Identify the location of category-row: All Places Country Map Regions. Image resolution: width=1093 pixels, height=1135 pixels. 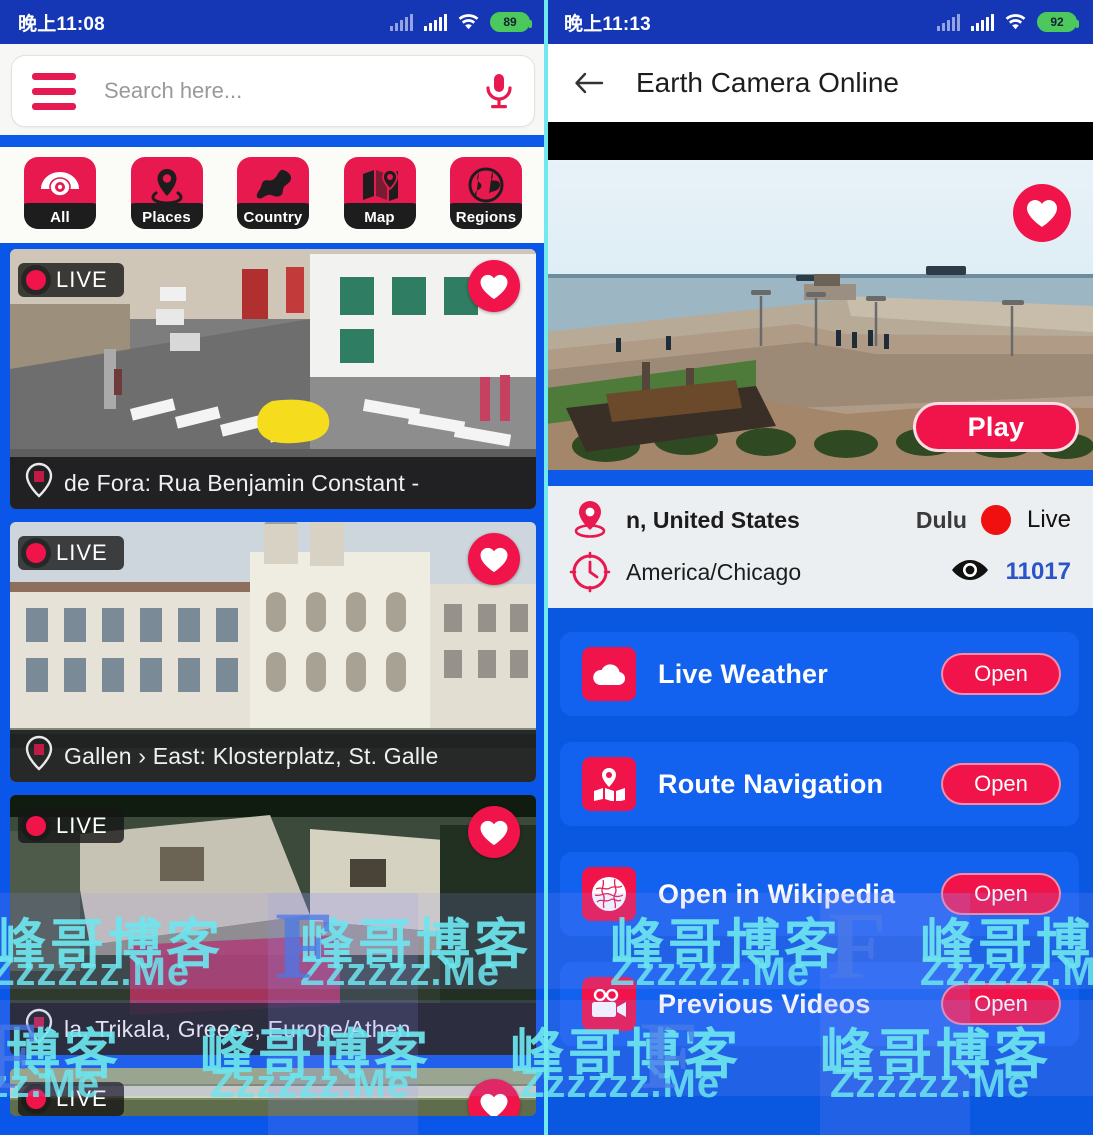
(273, 193).